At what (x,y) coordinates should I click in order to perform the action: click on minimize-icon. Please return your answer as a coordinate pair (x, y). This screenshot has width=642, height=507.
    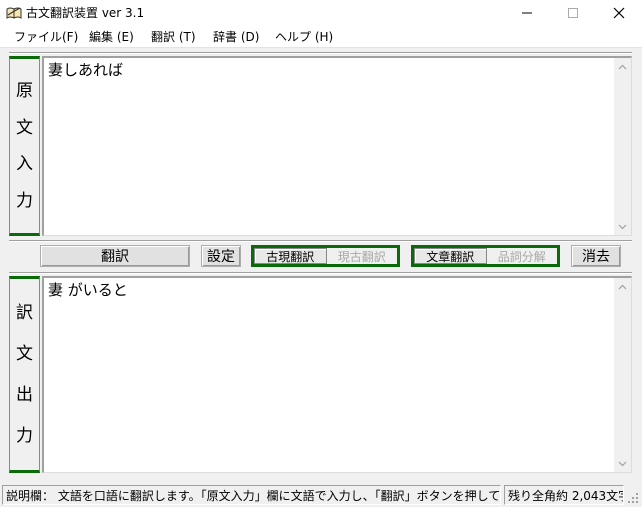
    Looking at the image, I should click on (527, 13).